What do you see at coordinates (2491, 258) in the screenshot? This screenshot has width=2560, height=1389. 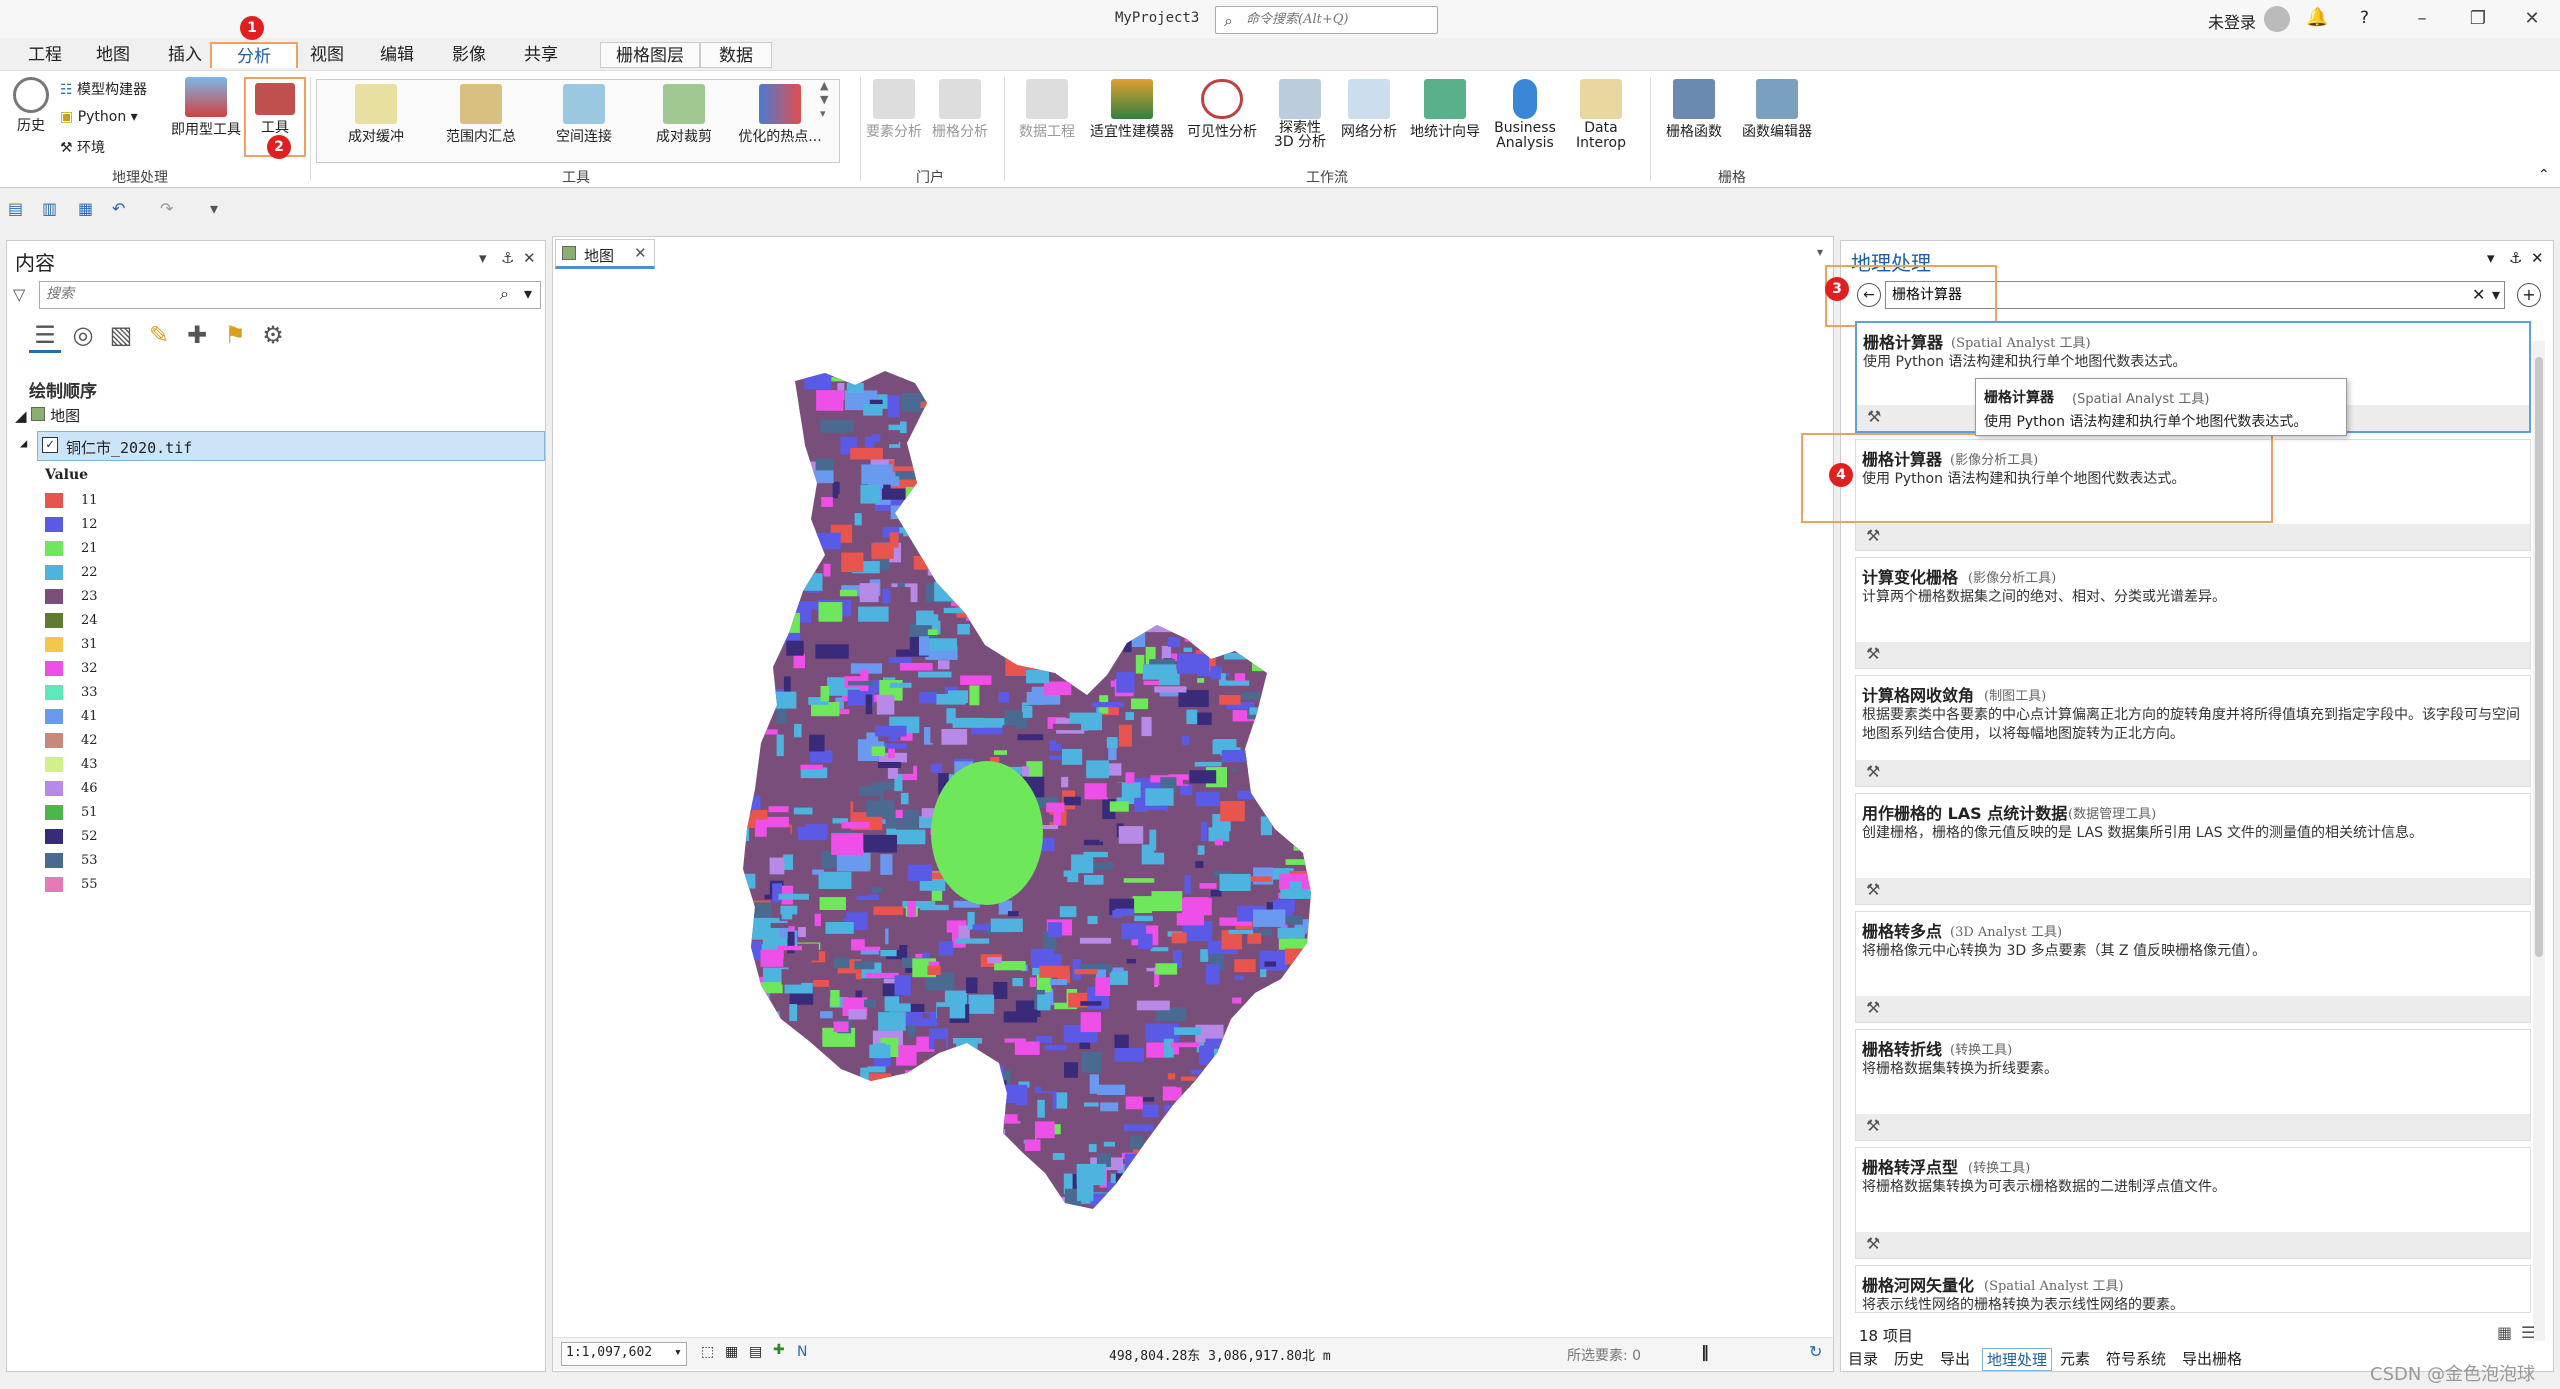 I see `pane-menu-icon: ▾` at bounding box center [2491, 258].